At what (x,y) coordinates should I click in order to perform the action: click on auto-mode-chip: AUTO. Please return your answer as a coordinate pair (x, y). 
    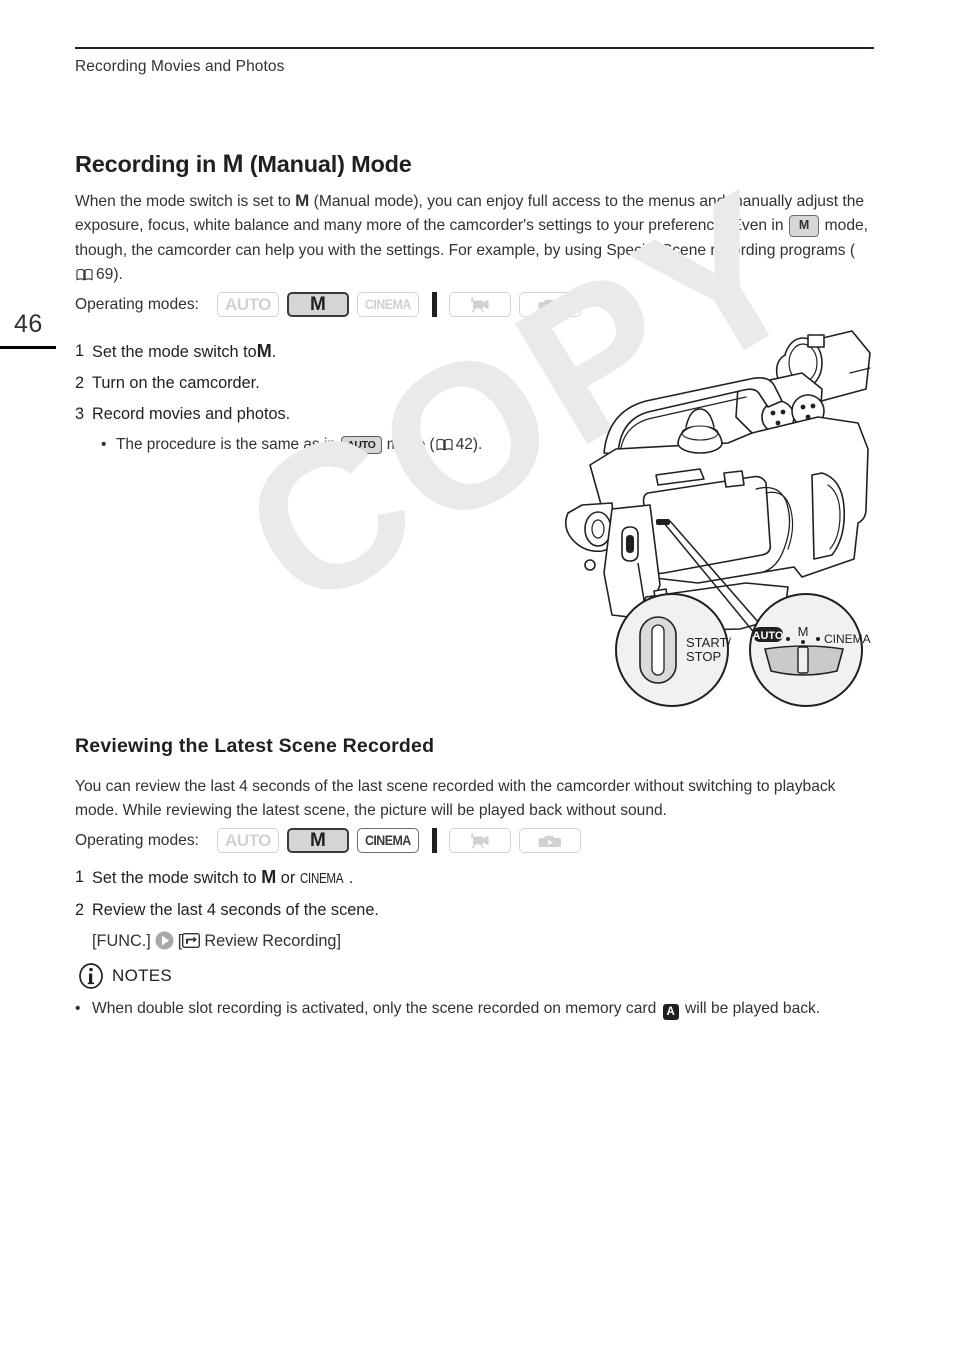
    Looking at the image, I should click on (361, 444).